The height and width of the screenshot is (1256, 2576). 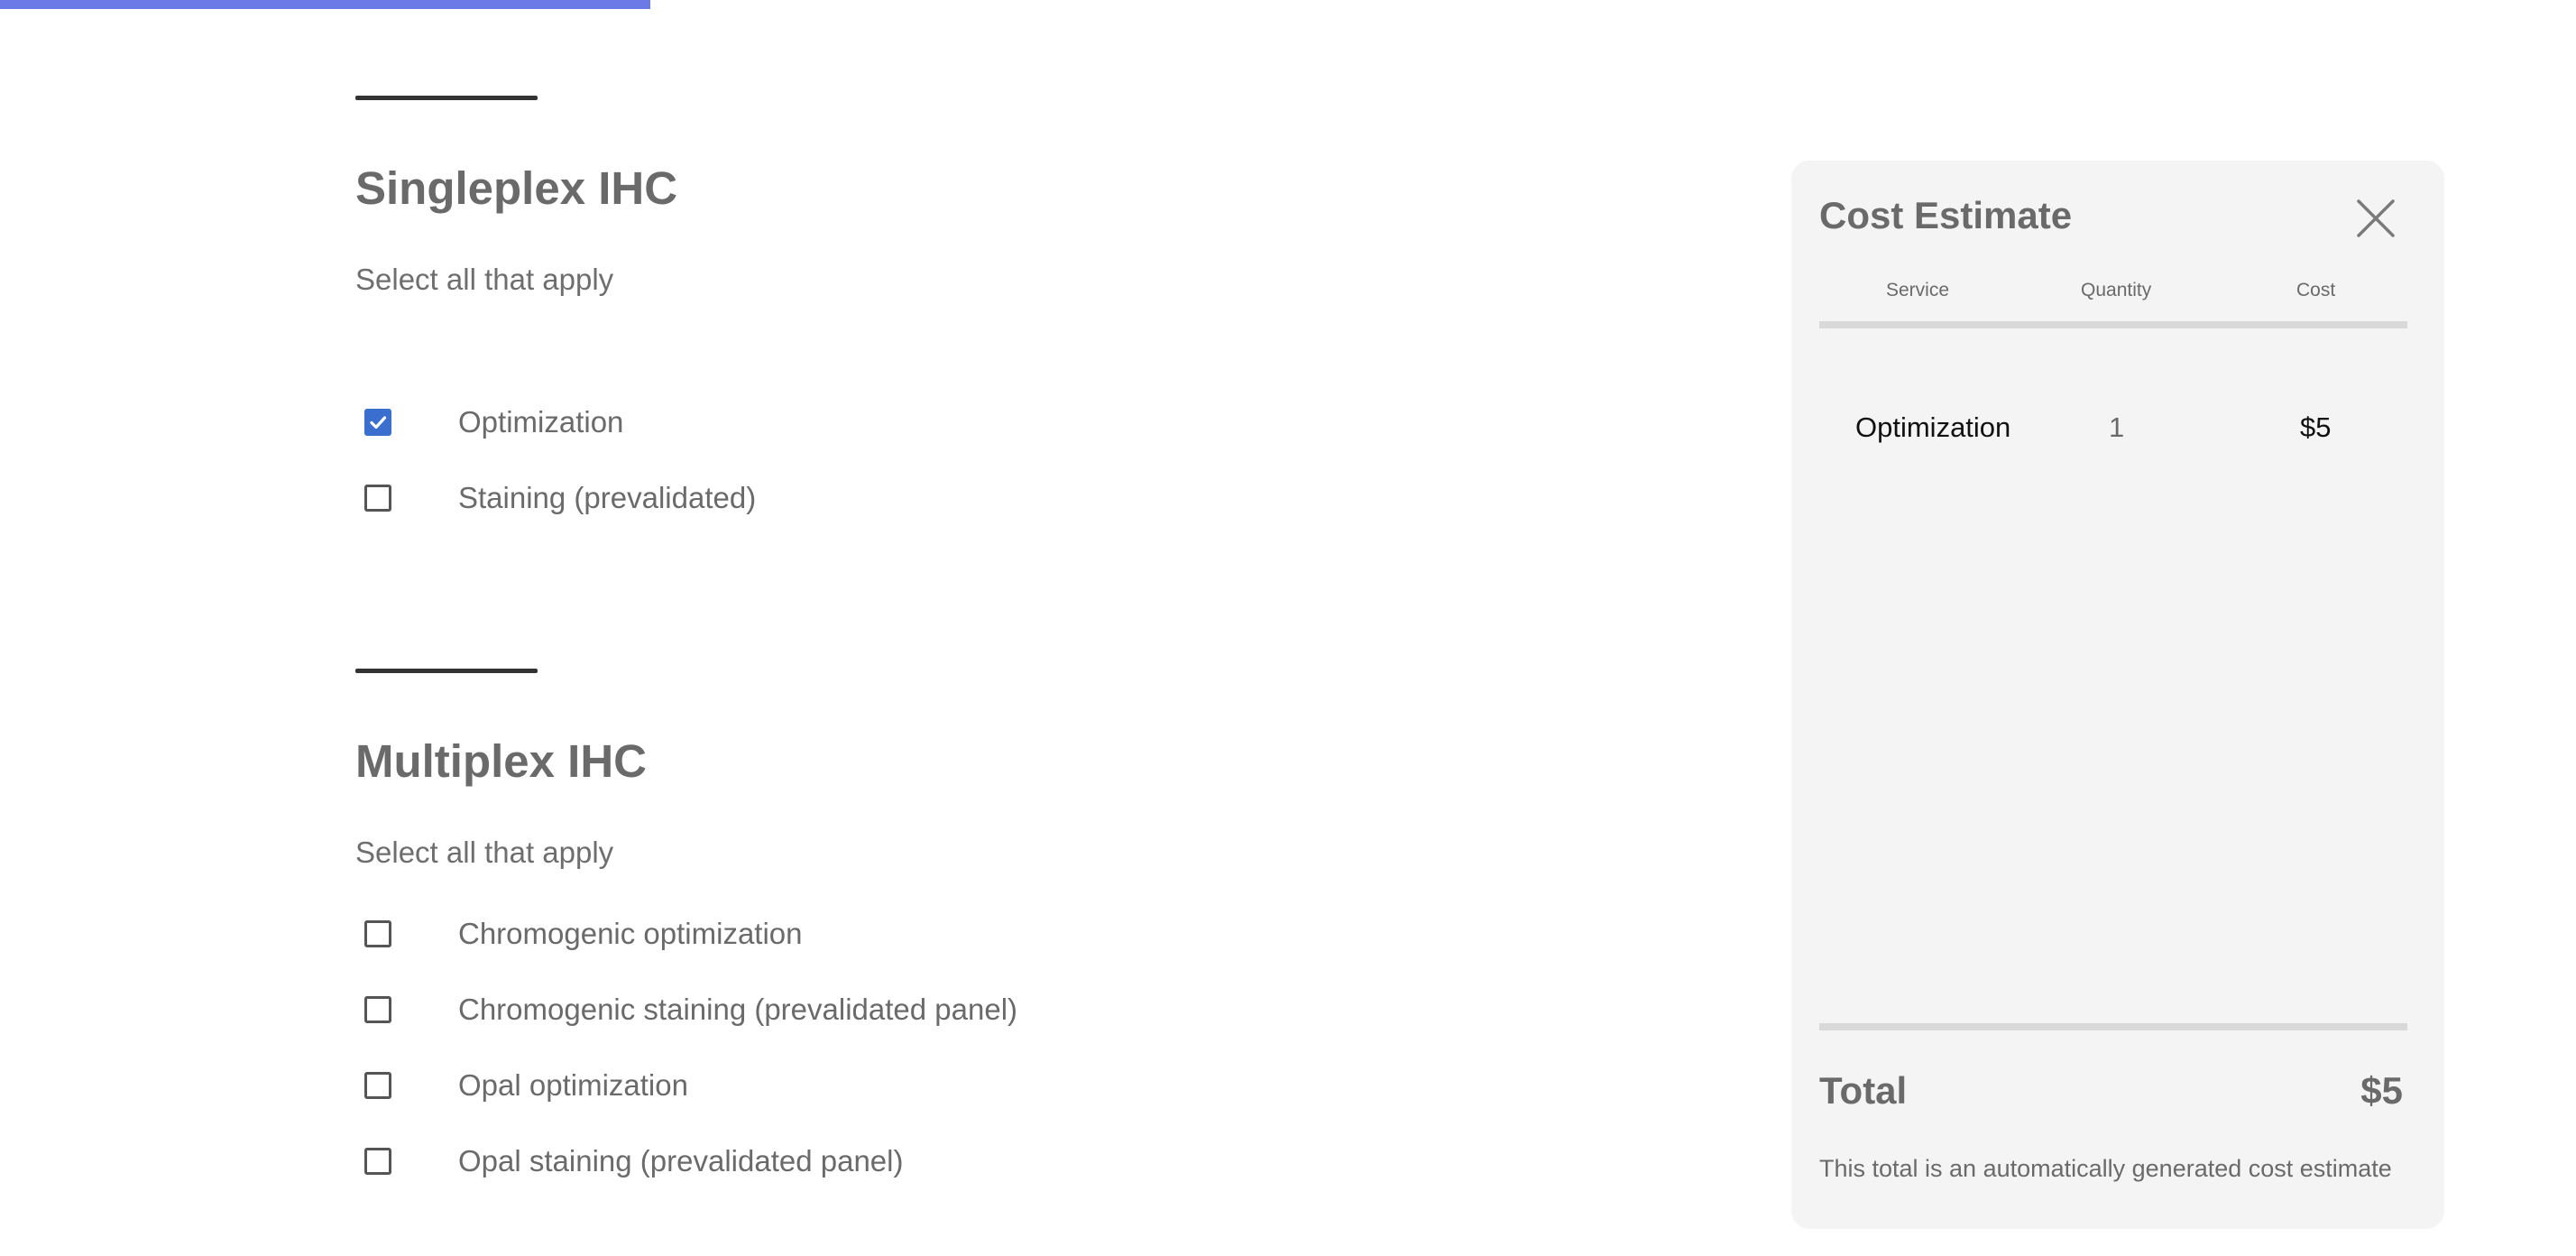 I want to click on total-label: Total, so click(x=1863, y=1090).